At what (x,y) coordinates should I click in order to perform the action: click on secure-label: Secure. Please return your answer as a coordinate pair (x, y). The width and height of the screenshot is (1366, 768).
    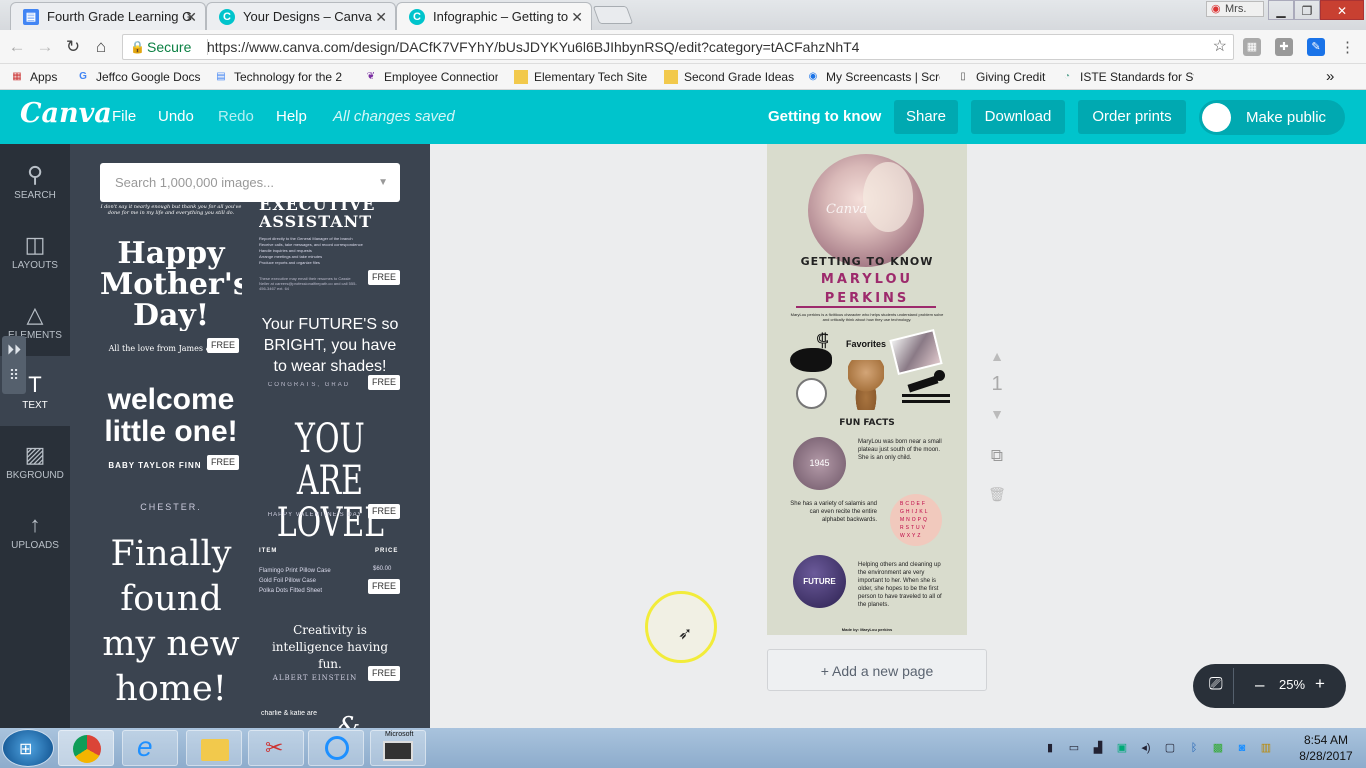
    Looking at the image, I should click on (169, 47).